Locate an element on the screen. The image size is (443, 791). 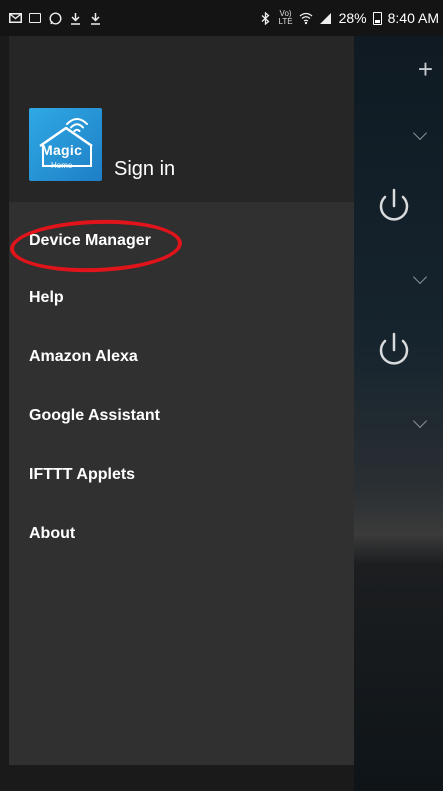
status-left-icons is located at coordinates (55, 18).